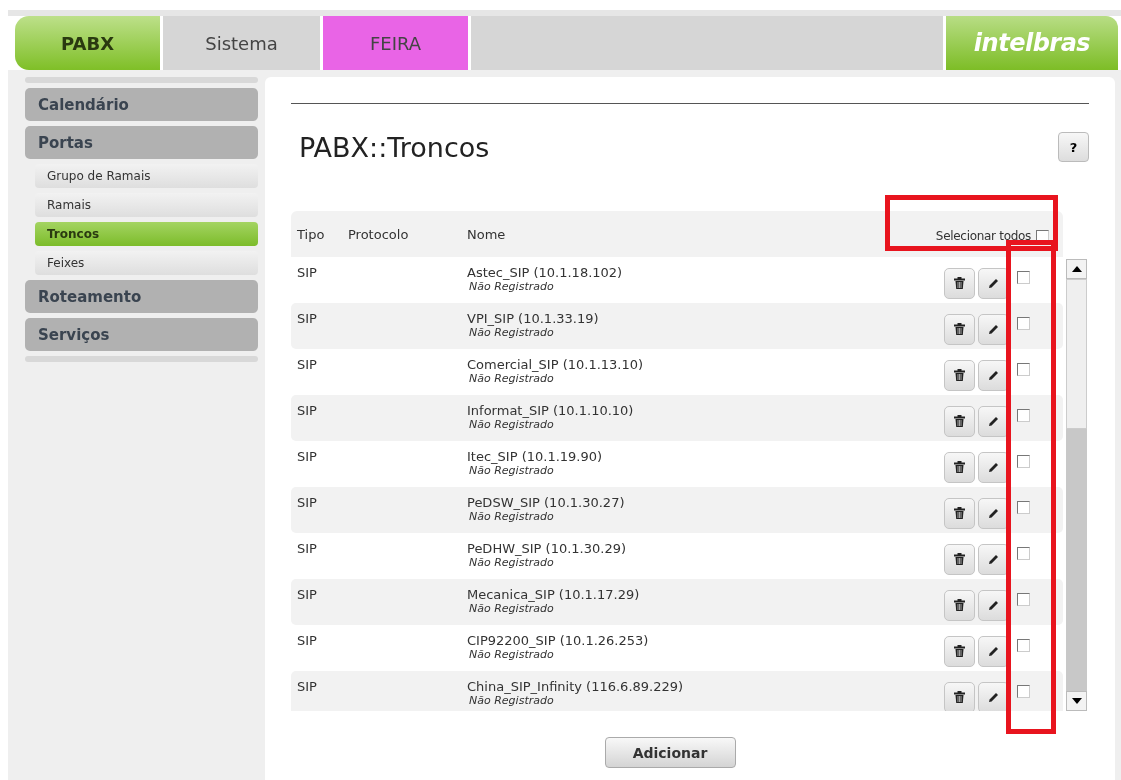  I want to click on trunk-name: CIP92200_SIP (10.1.26.253), so click(558, 640).